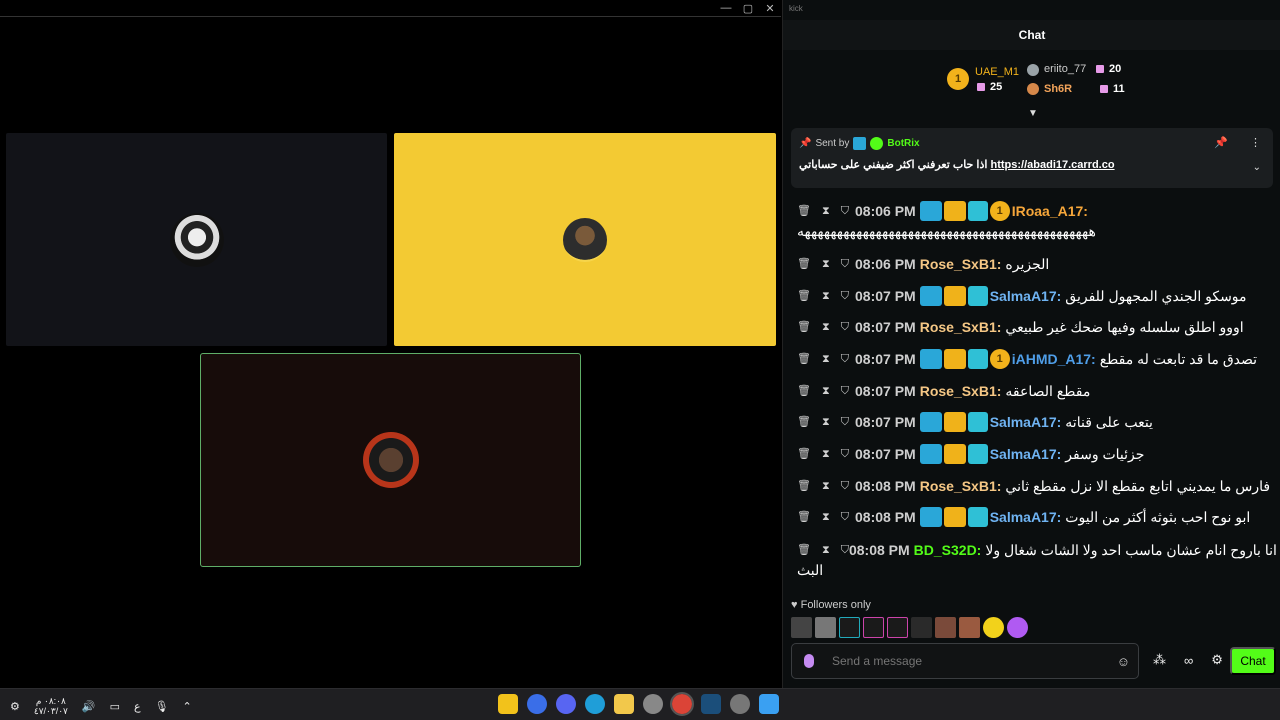 The height and width of the screenshot is (720, 1280). What do you see at coordinates (770, 8) in the screenshot?
I see `close-button: ✕` at bounding box center [770, 8].